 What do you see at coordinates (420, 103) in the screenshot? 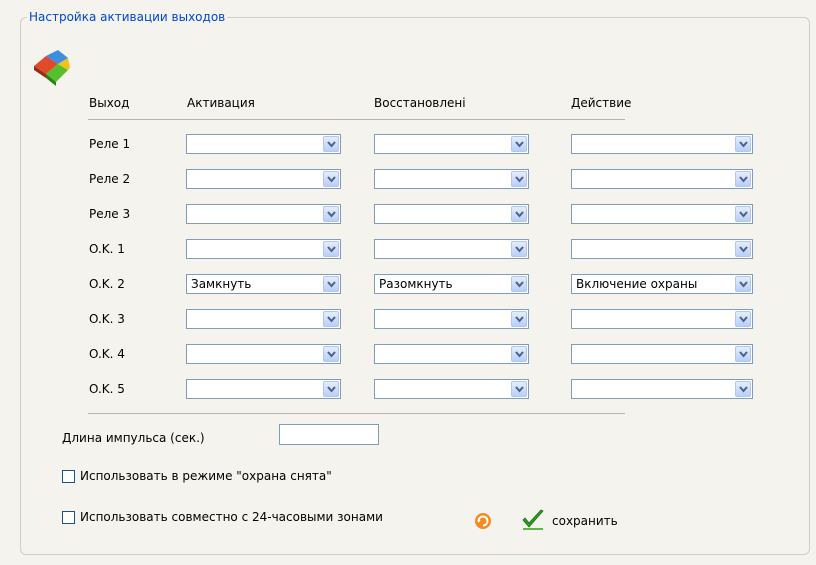
I see `header-restore: Восстановлені` at bounding box center [420, 103].